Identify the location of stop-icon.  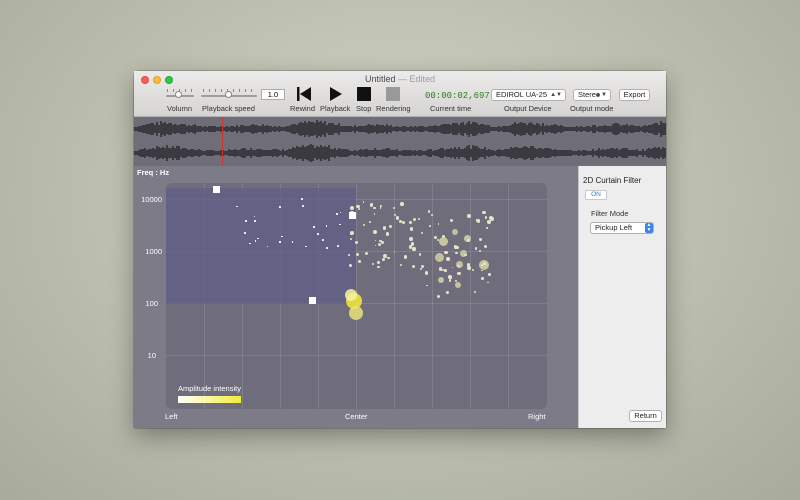
(364, 94).